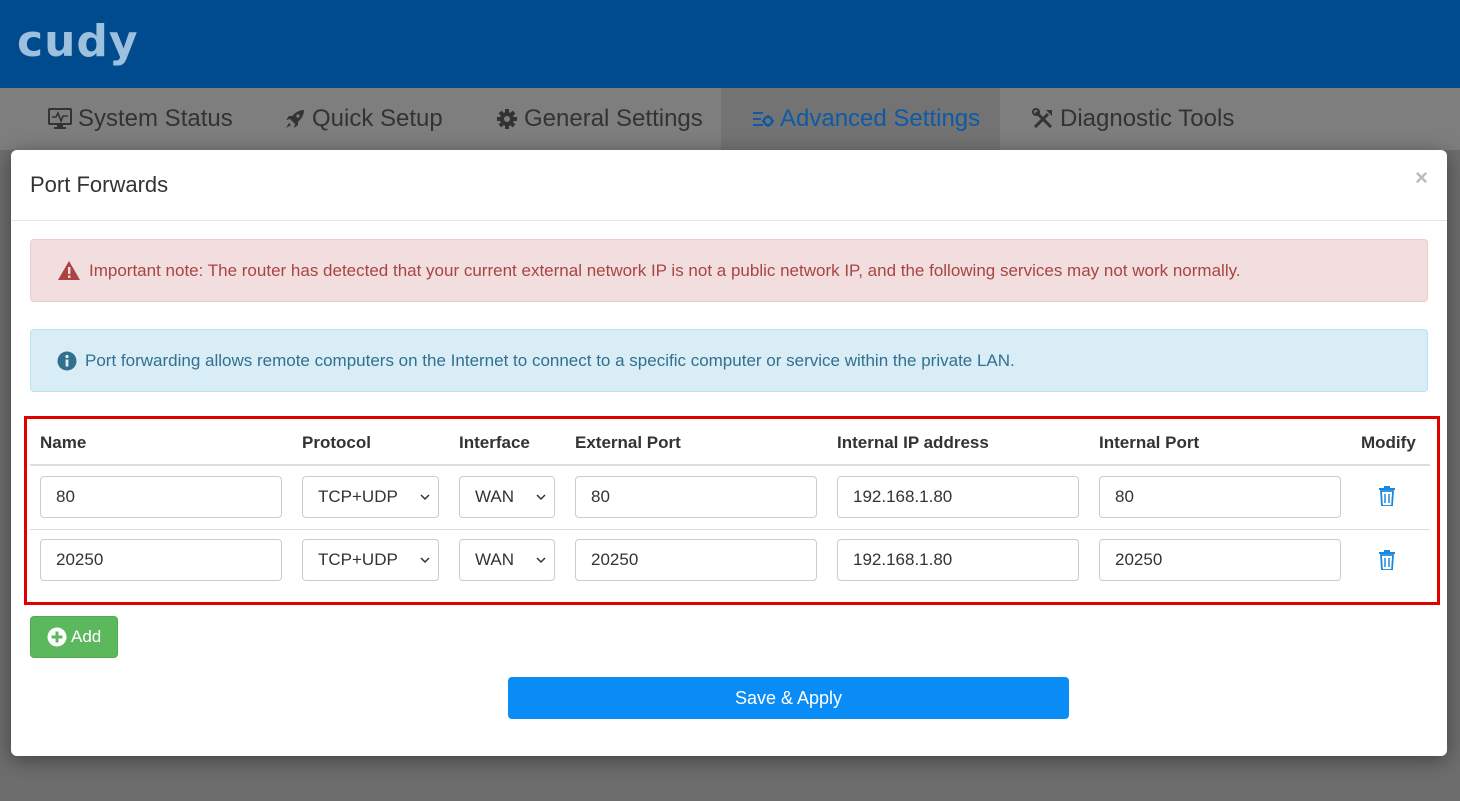  What do you see at coordinates (1149, 442) in the screenshot?
I see `col-header-internal-port: Internal Port` at bounding box center [1149, 442].